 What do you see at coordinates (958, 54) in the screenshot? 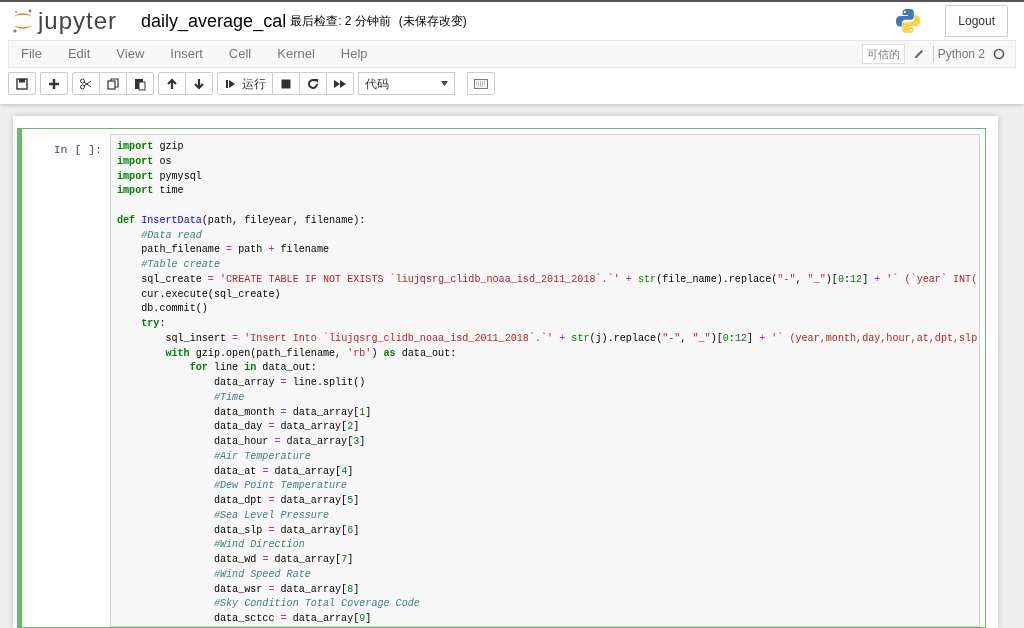
I see `kernel-name: Python 2` at bounding box center [958, 54].